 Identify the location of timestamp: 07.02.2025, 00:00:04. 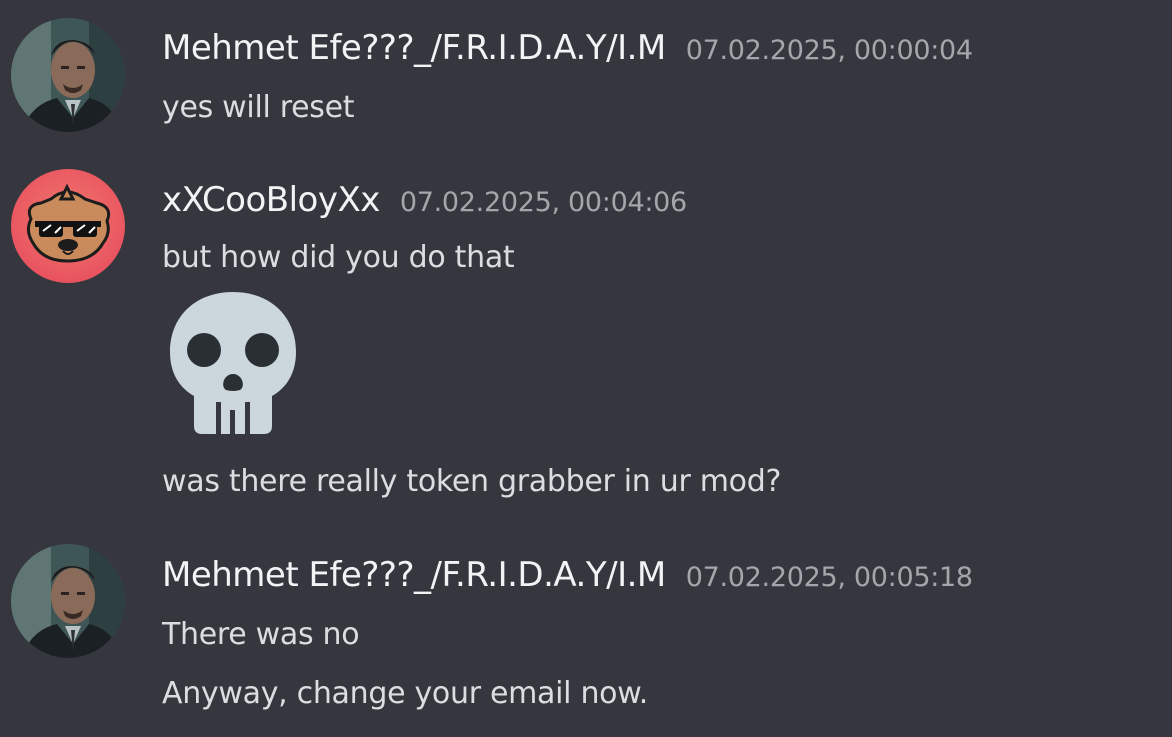
(829, 50).